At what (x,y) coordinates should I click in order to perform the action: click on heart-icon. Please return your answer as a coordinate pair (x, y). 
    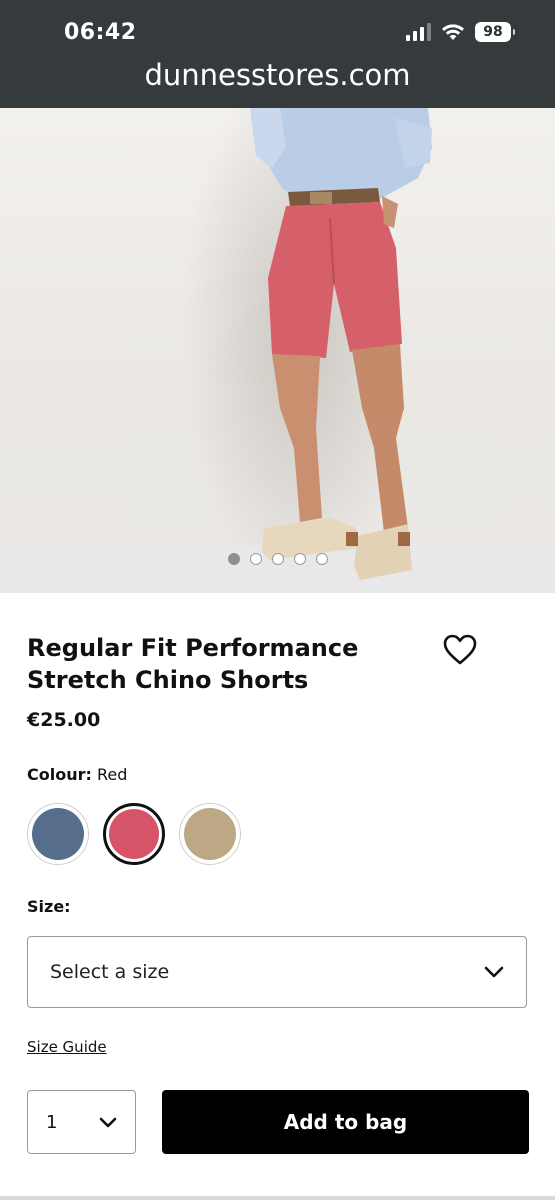
    Looking at the image, I should click on (460, 650).